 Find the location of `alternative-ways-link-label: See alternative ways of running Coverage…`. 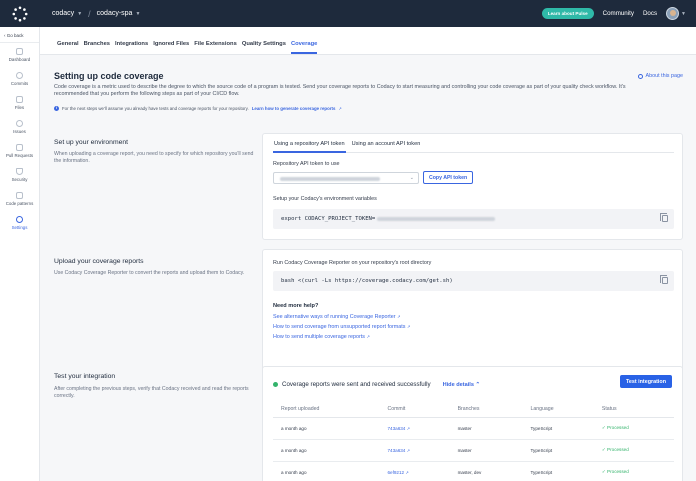

alternative-ways-link-label: See alternative ways of running Coverage… is located at coordinates (334, 317).